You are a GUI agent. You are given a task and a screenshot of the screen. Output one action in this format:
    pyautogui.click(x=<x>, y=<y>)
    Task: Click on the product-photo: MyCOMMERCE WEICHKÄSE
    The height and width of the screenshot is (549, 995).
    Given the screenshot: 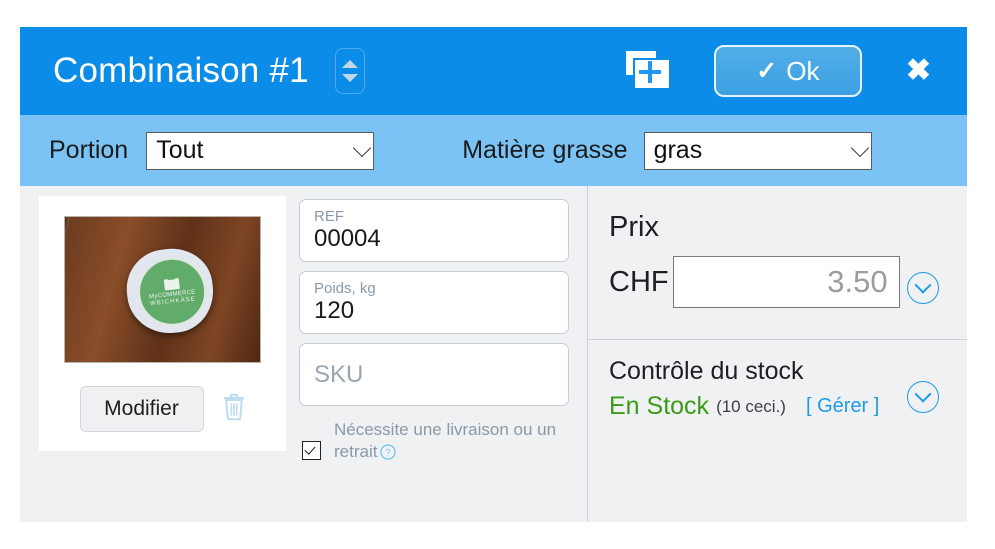 What is the action you would take?
    pyautogui.click(x=162, y=289)
    